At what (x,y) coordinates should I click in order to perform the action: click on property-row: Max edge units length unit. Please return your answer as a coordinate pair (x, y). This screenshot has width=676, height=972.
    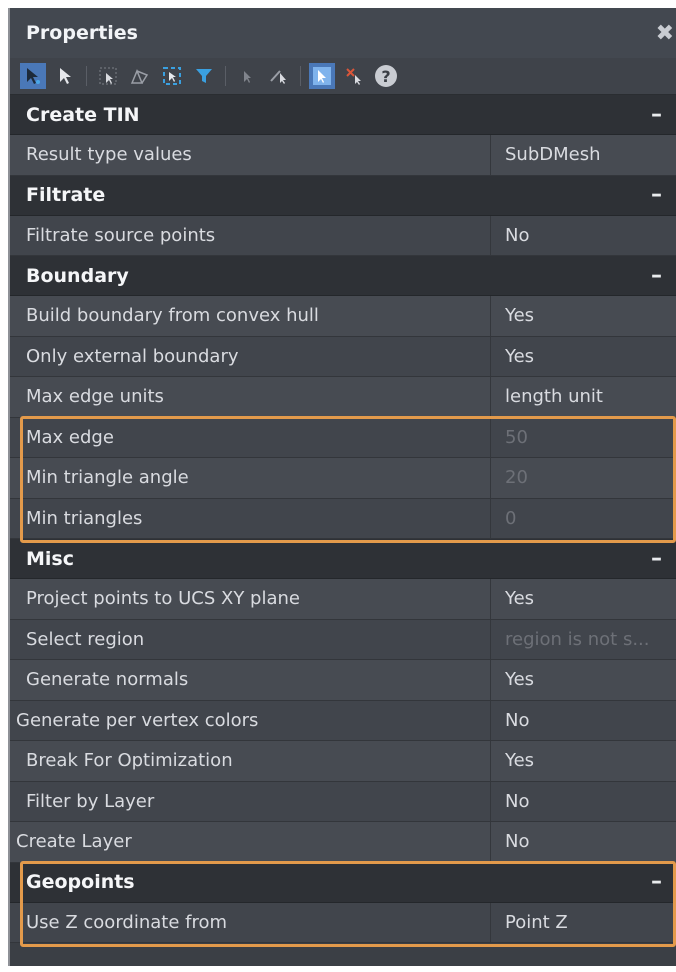
    Looking at the image, I should click on (343, 397).